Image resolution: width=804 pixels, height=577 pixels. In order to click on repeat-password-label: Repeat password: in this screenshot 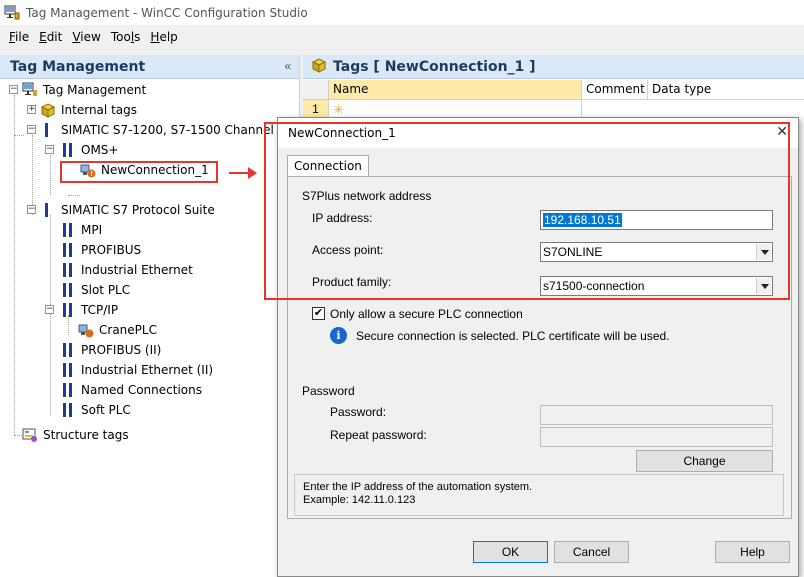, I will do `click(378, 435)`.